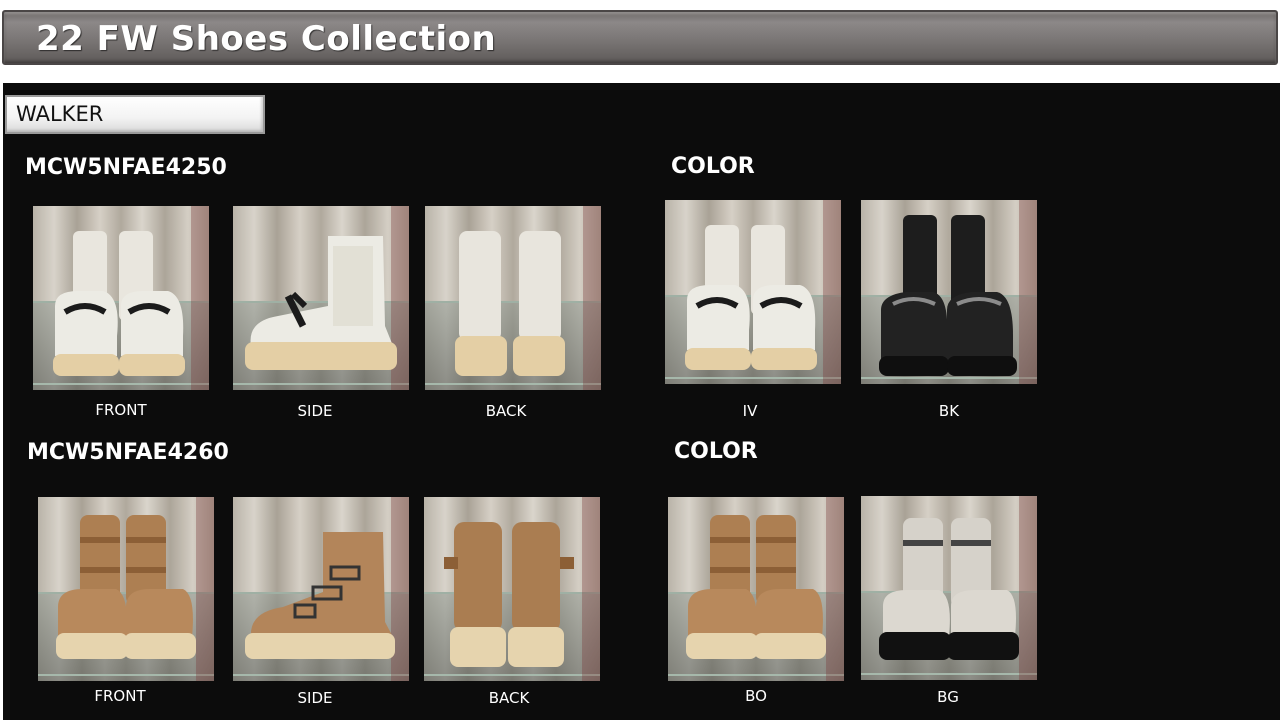 This screenshot has height=720, width=1280. I want to click on color-caption: IV, so click(750, 411).